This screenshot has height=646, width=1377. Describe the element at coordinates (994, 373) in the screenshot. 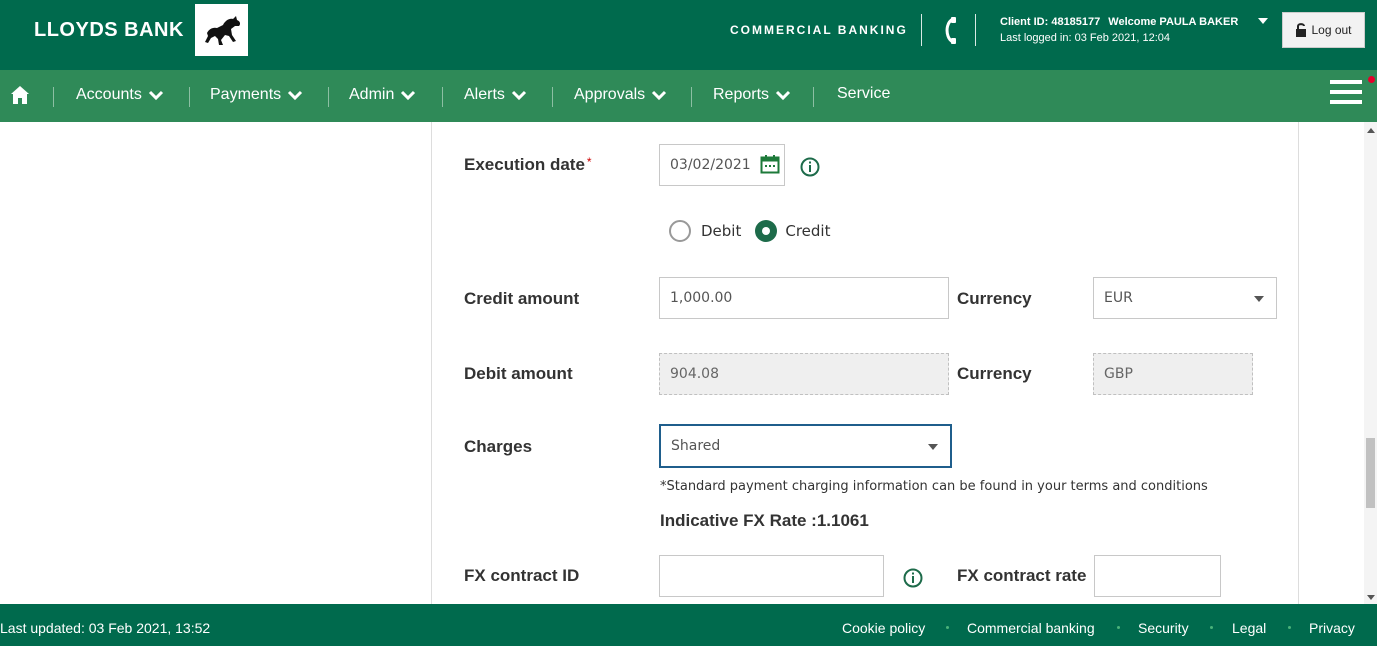

I see `debit-currency-label: Currency` at that location.